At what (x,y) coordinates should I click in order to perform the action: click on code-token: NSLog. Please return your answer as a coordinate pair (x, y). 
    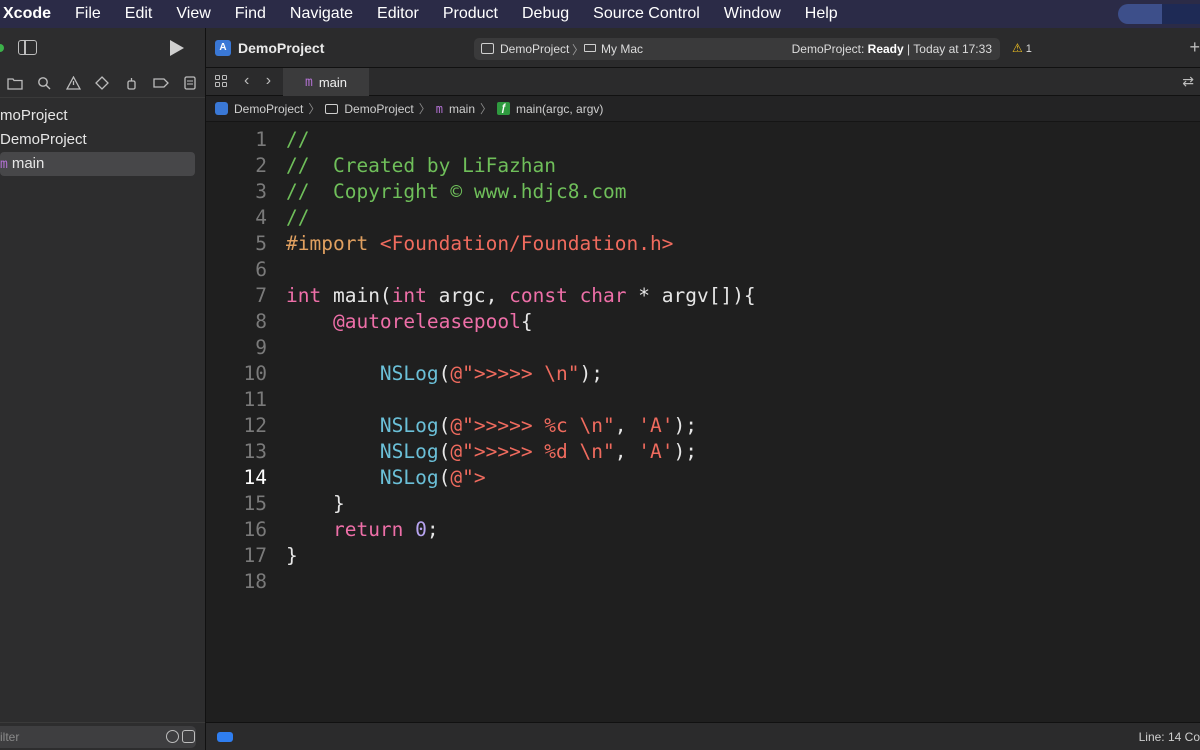
    Looking at the image, I should click on (409, 477).